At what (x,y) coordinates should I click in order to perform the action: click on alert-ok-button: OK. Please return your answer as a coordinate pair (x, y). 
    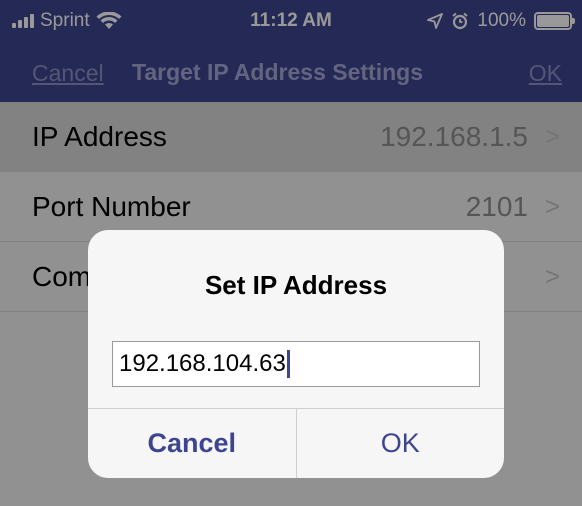
    Looking at the image, I should click on (401, 443).